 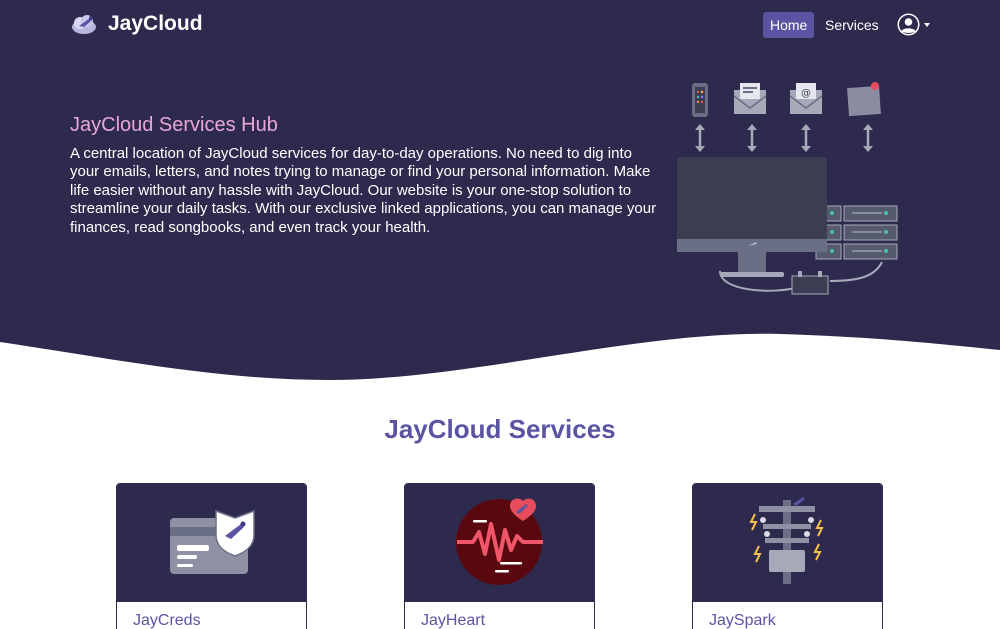 I want to click on hero-wave-divider, so click(x=500, y=361).